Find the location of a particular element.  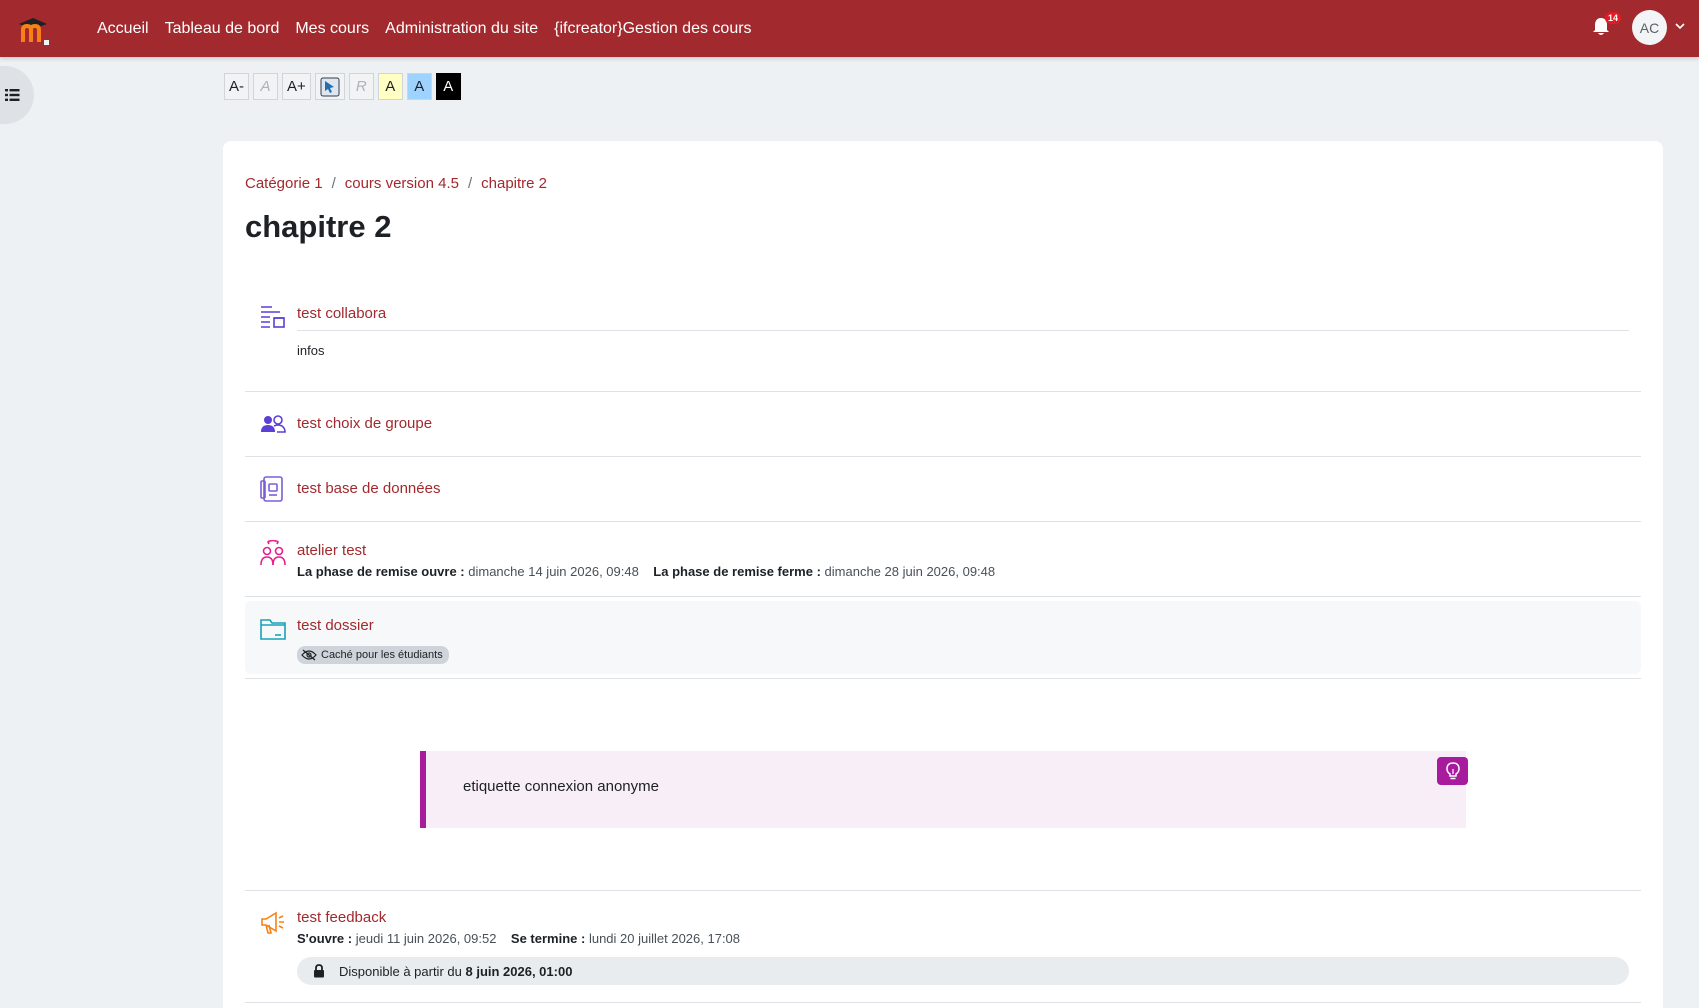

chevron-down-icon is located at coordinates (1680, 26).